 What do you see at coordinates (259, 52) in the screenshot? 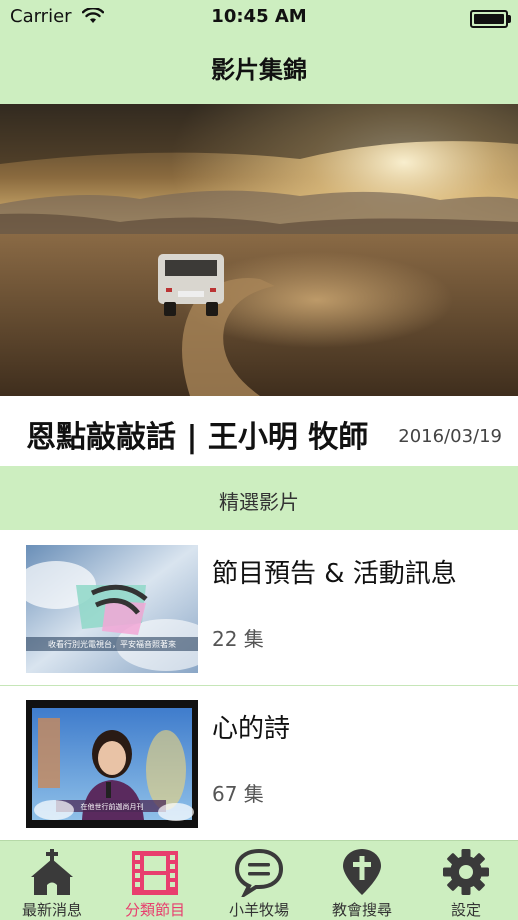
I see `top-bar: Carrier 10:45 AM 影片集錦` at bounding box center [259, 52].